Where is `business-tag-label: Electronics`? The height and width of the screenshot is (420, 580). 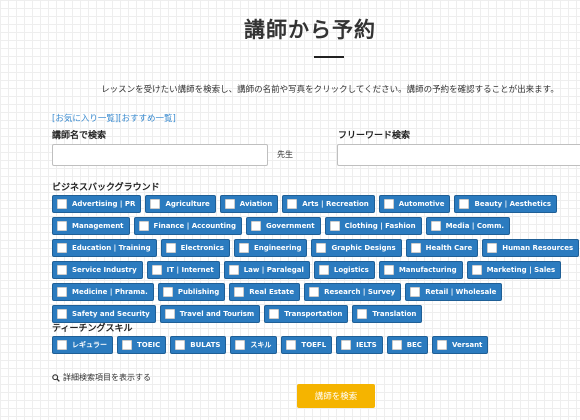
business-tag-label: Electronics is located at coordinates (202, 248).